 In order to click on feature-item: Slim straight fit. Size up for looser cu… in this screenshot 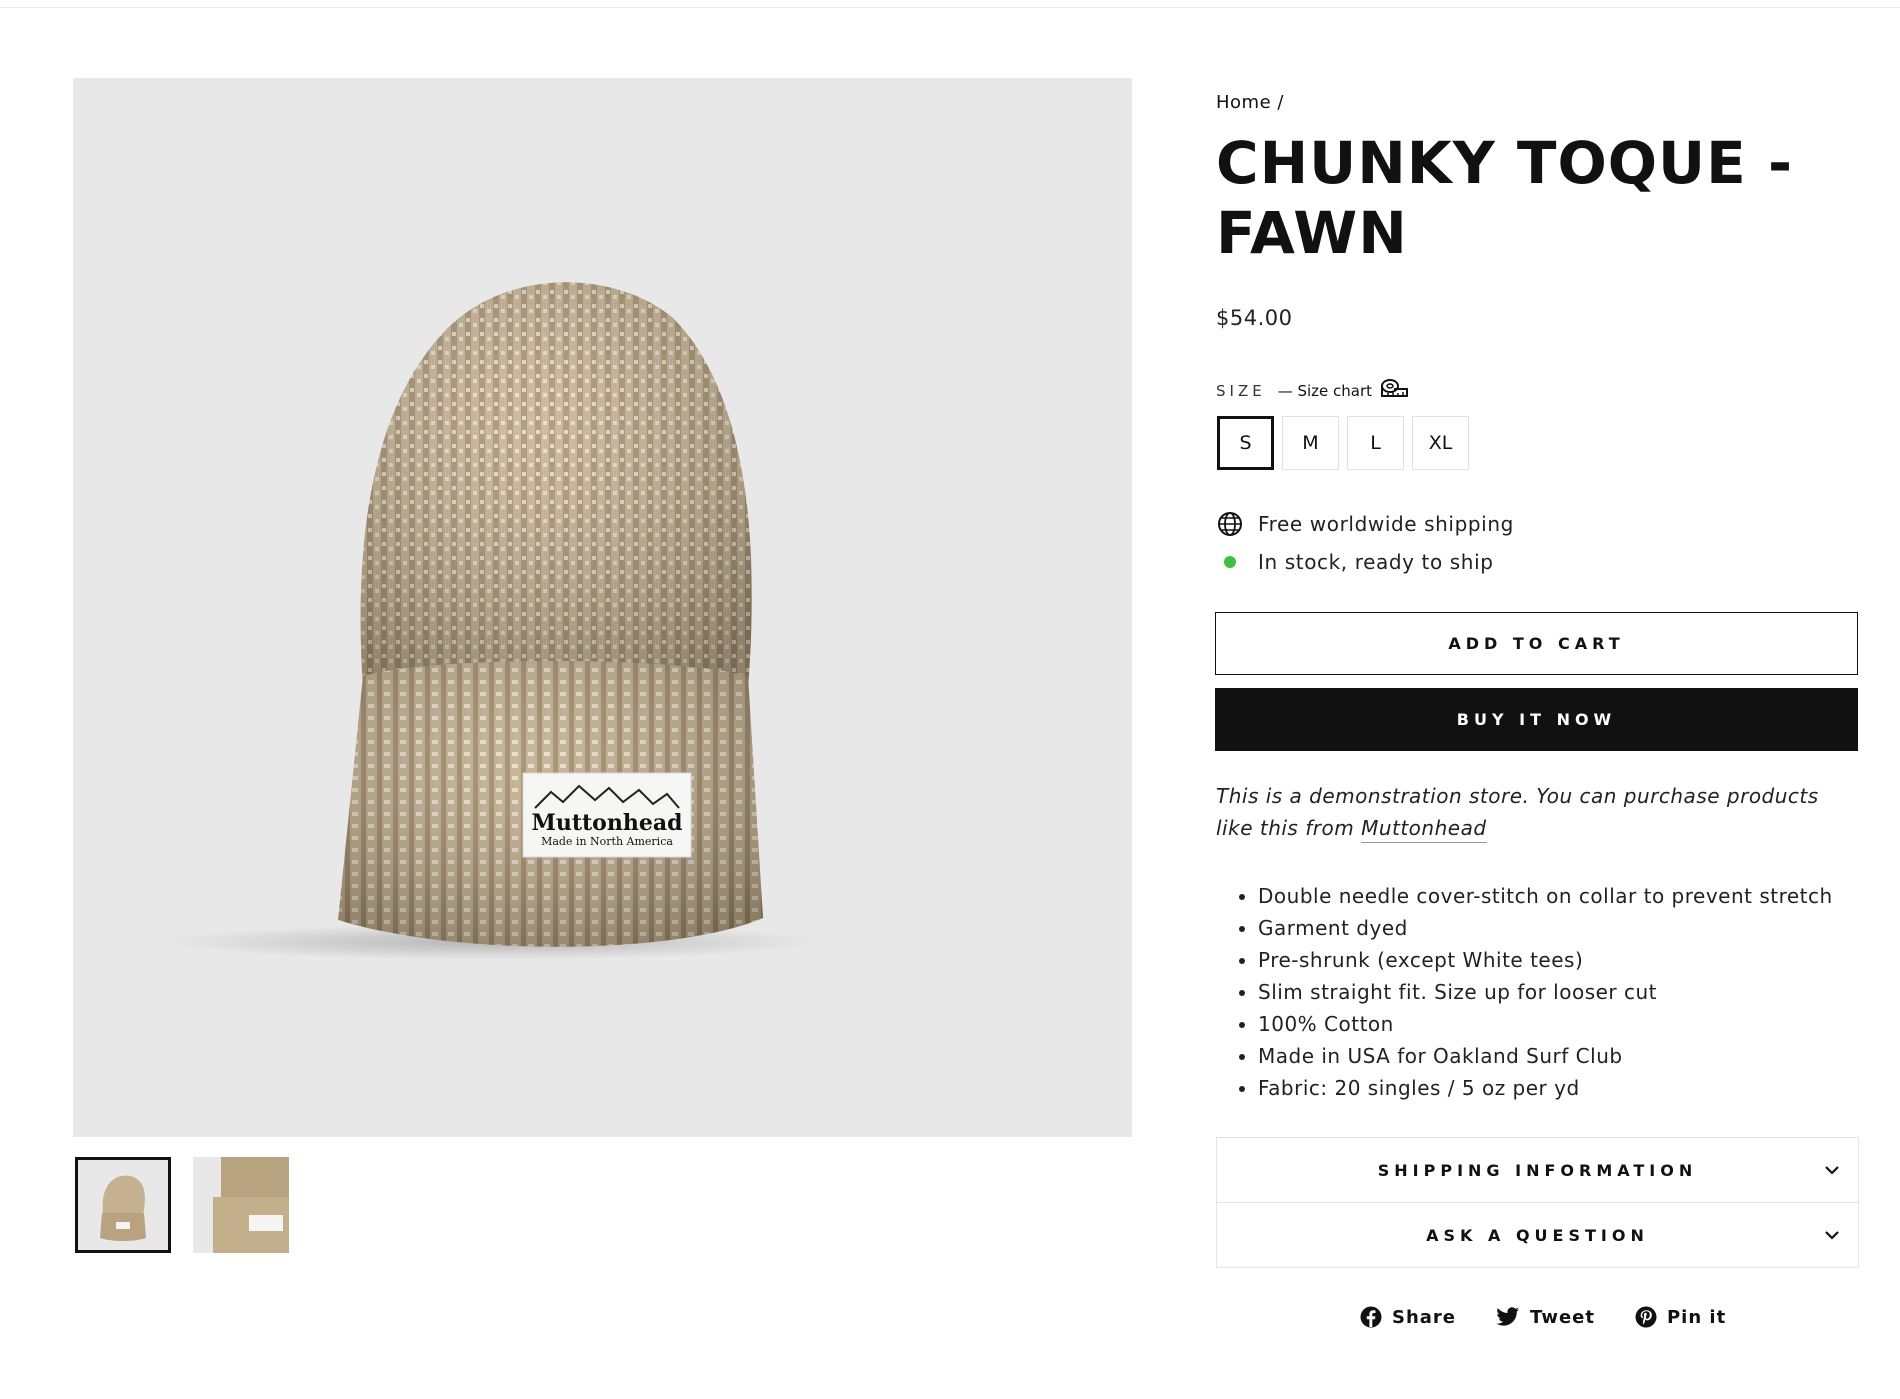, I will do `click(1558, 992)`.